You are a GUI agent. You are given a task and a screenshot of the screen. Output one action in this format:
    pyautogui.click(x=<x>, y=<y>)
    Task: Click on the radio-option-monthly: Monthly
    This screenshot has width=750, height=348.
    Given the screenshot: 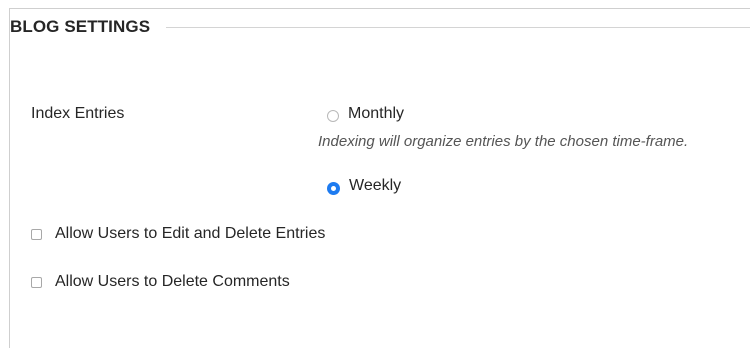 What is the action you would take?
    pyautogui.click(x=365, y=114)
    